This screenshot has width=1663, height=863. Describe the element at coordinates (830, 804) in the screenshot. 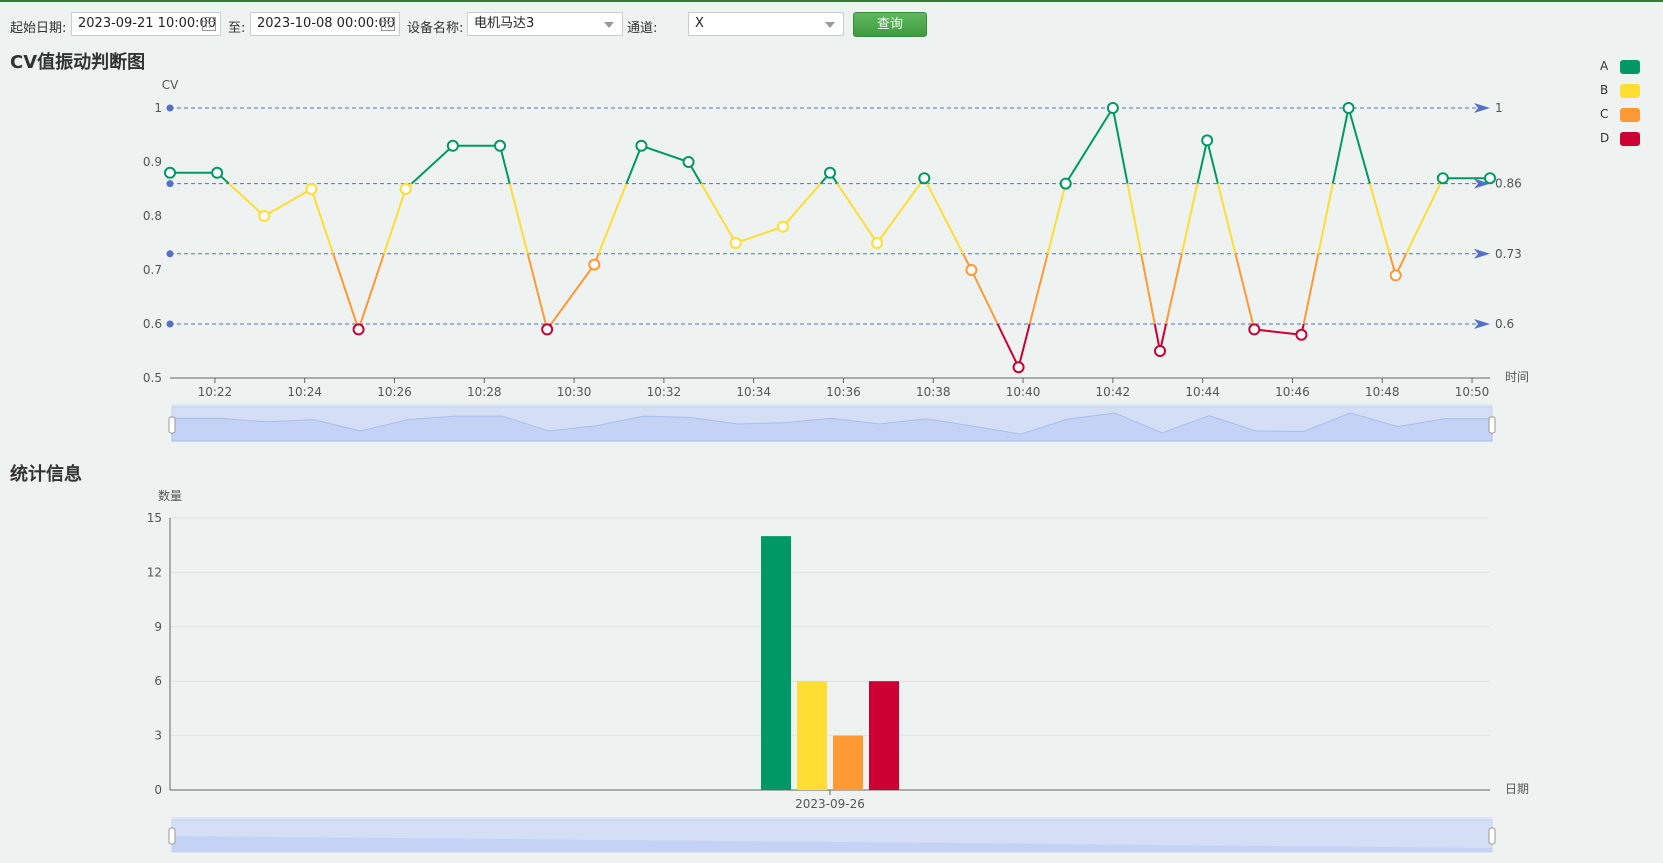

I see `x-tick-label: 2023-09-26` at that location.